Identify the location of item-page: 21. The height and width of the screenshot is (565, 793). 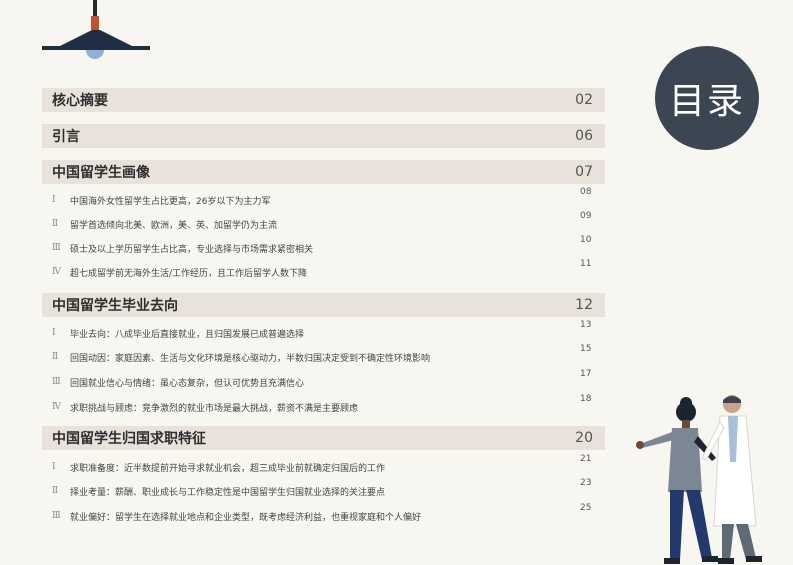
(586, 459).